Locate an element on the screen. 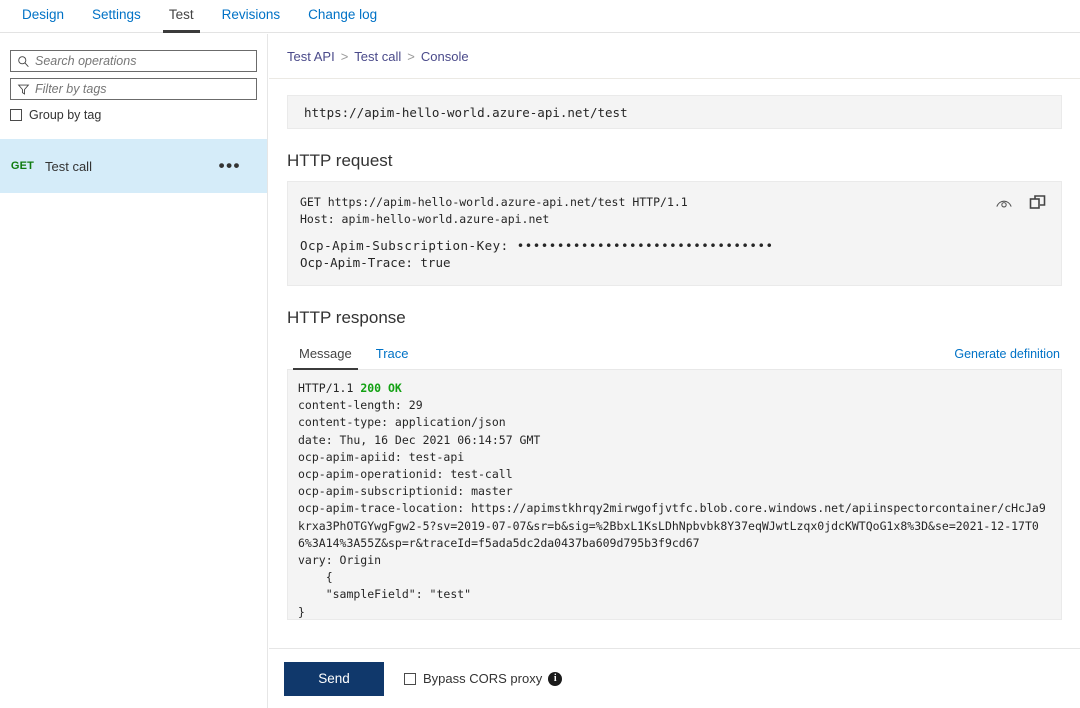 The image size is (1080, 708). search-placeholder: Search operations is located at coordinates (86, 61).